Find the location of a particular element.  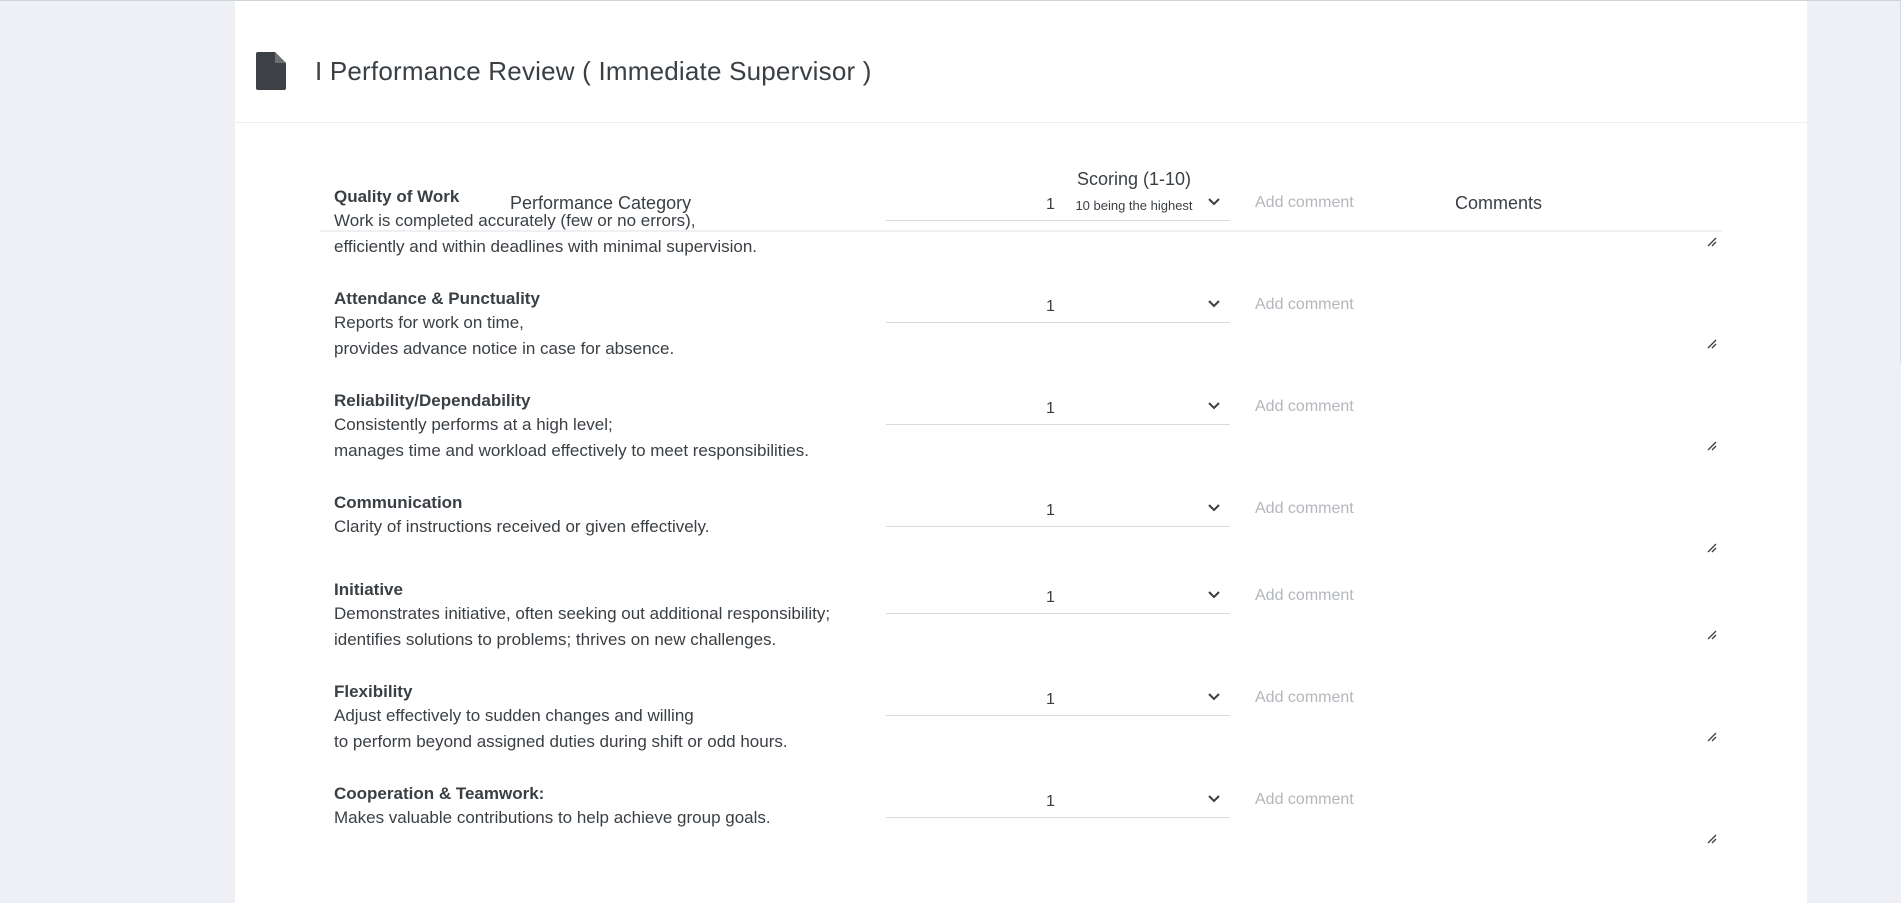

category-title: Reliability/Dependability is located at coordinates (432, 400).